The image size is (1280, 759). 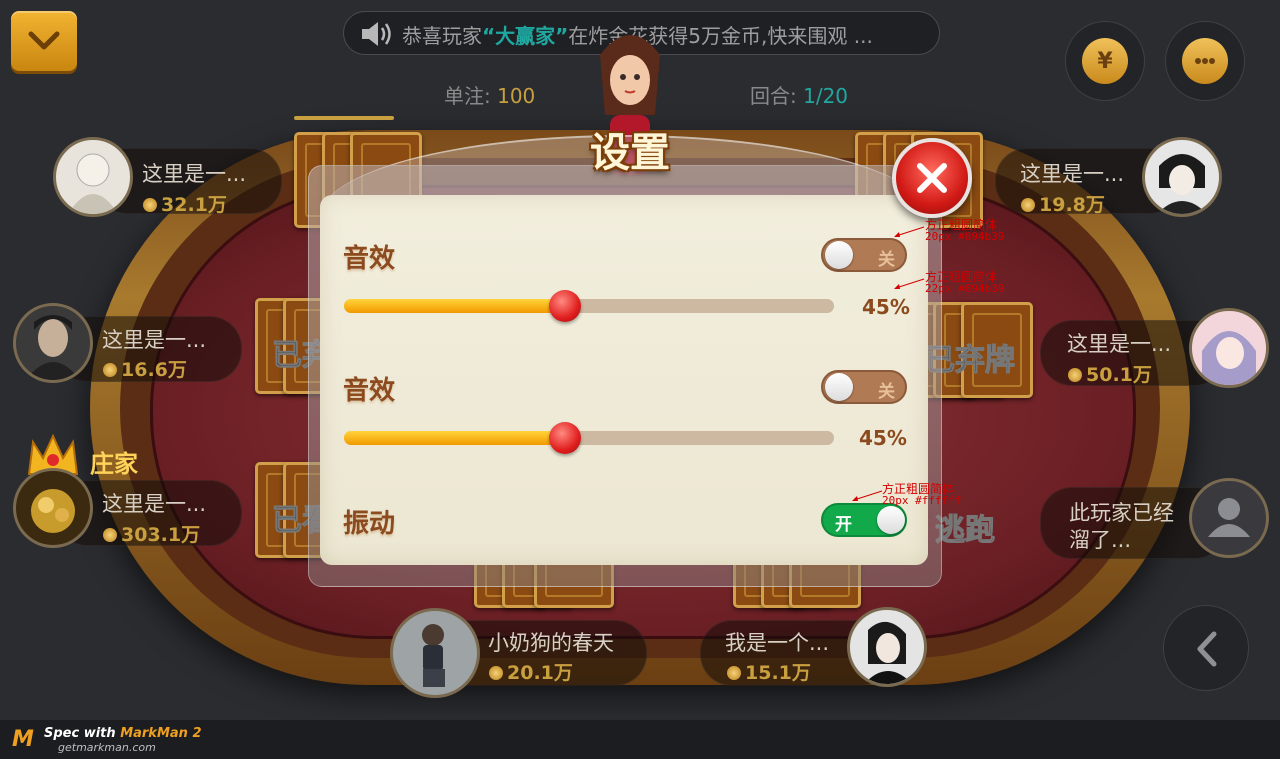 I want to click on collapse-menu-button, so click(x=44, y=41).